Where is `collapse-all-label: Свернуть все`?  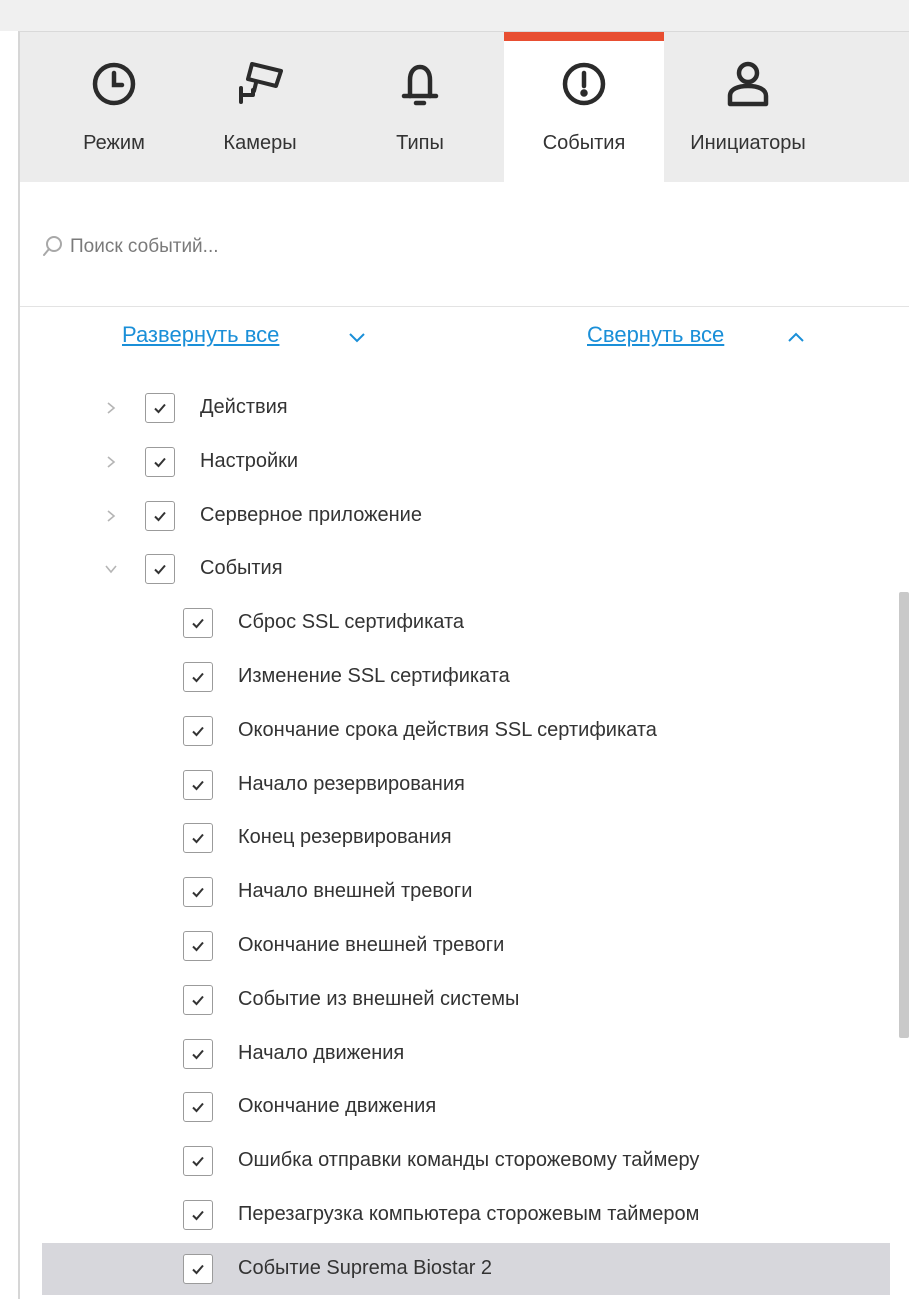 collapse-all-label: Свернуть все is located at coordinates (656, 334).